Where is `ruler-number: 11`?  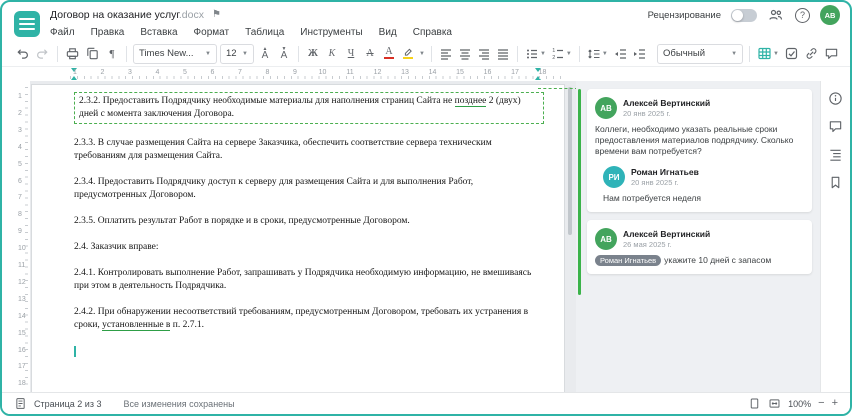 ruler-number: 11 is located at coordinates (22, 265).